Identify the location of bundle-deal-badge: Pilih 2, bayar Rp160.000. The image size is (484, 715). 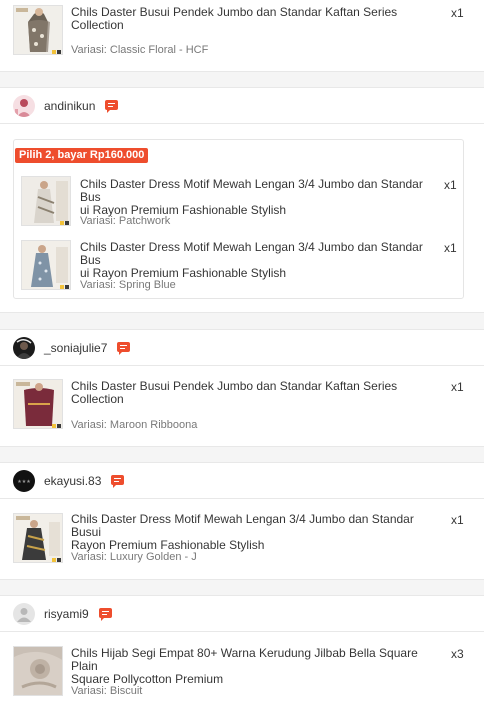
(82, 155).